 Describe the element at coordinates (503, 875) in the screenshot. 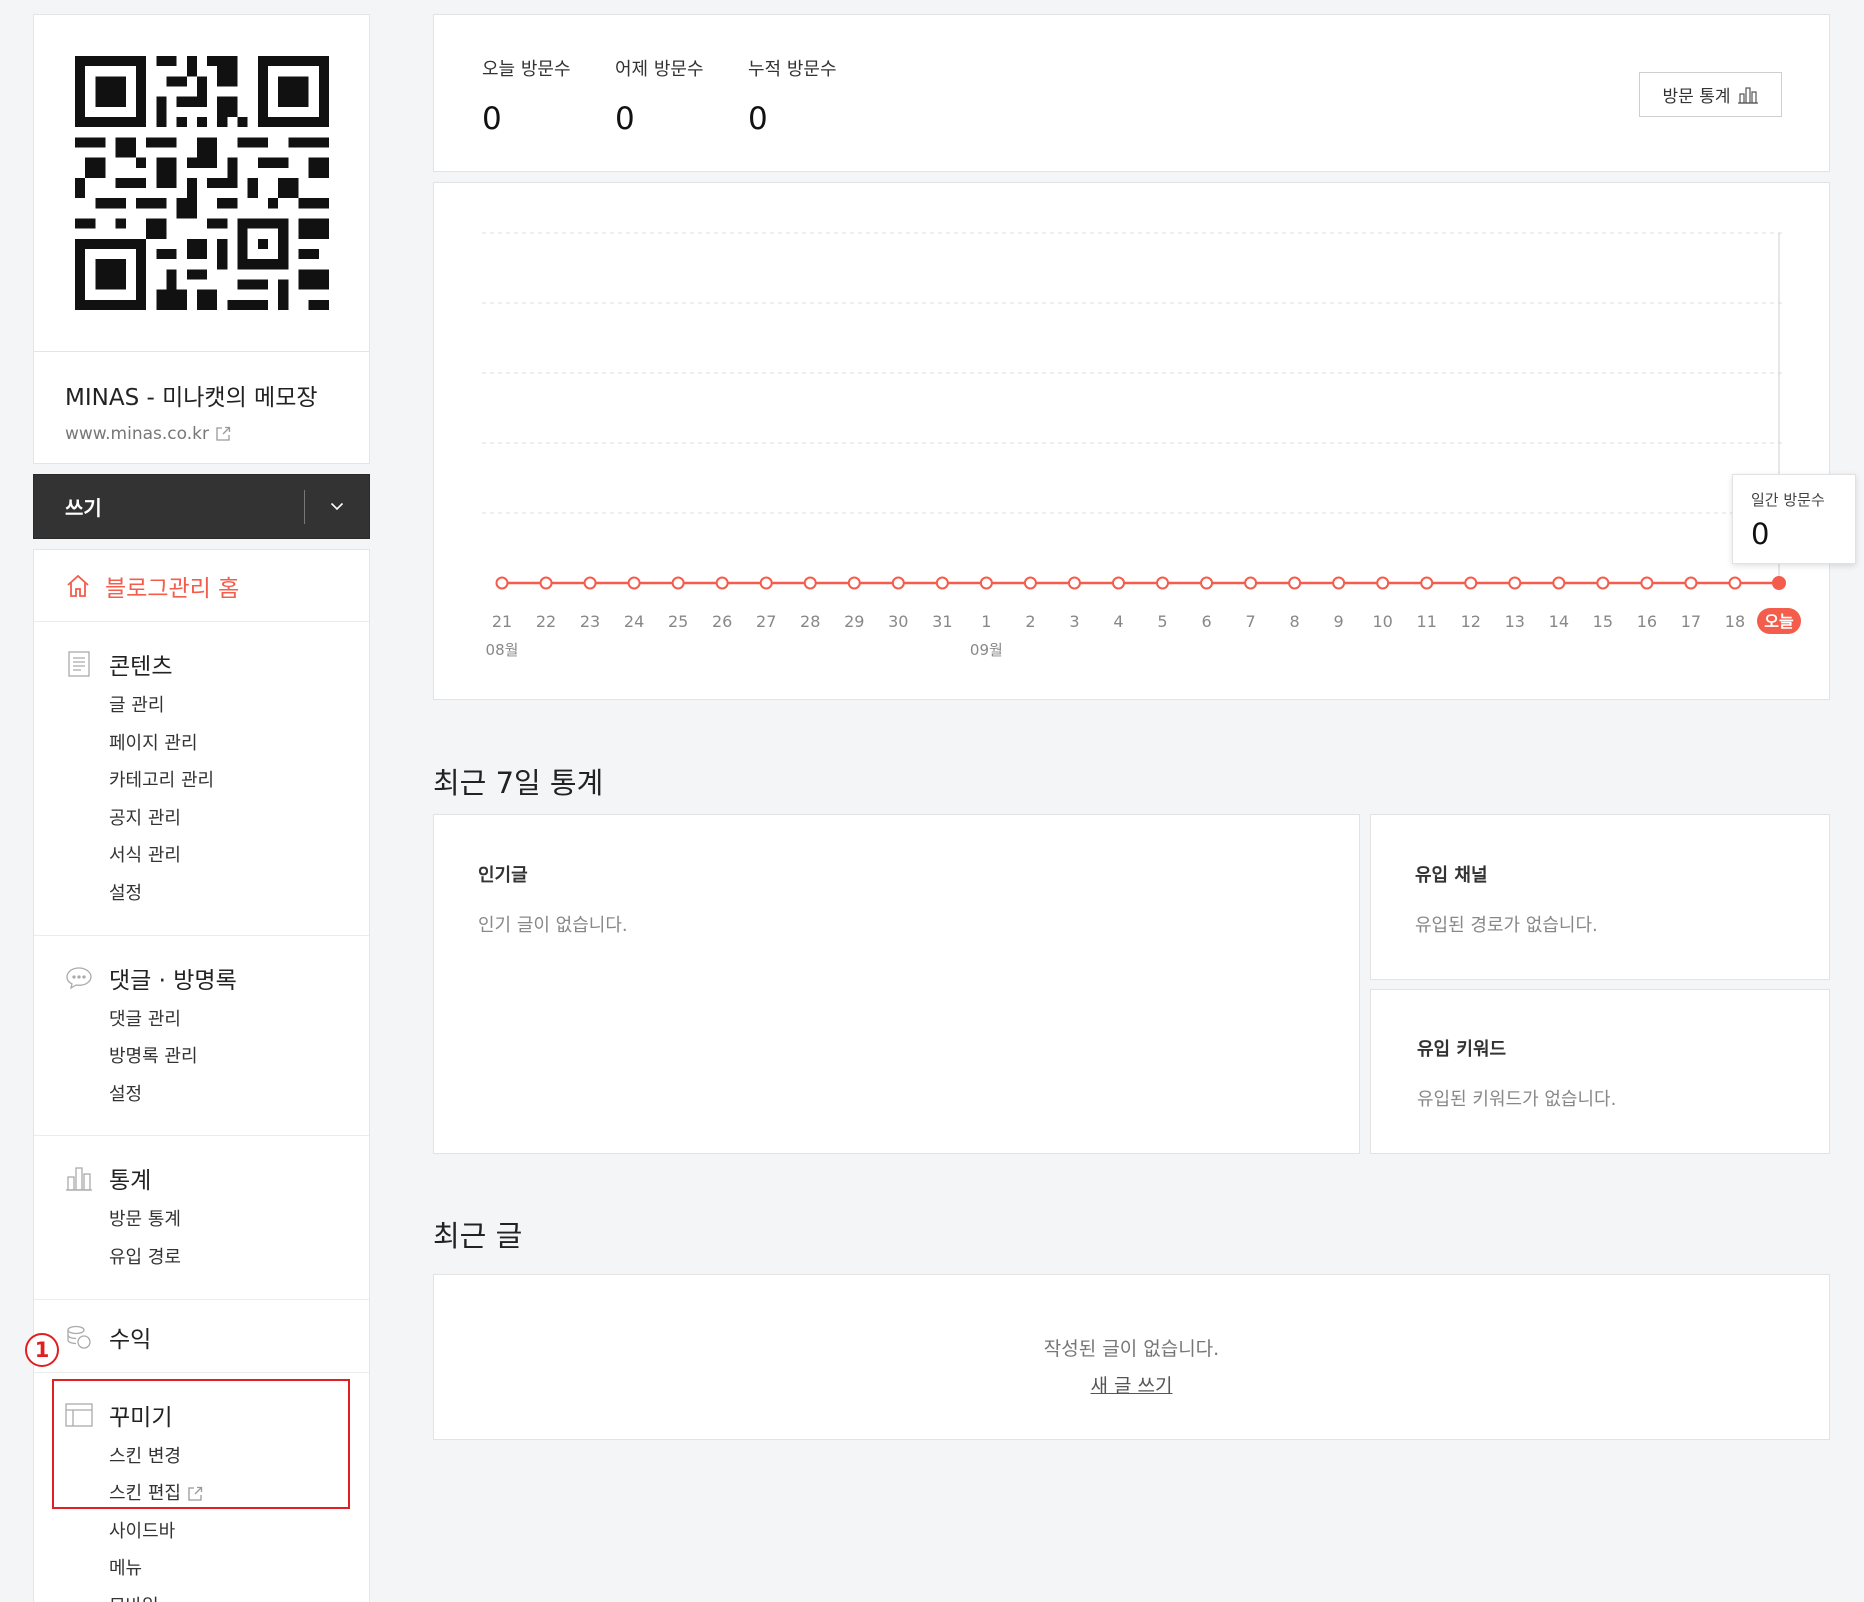

I see `popular-posts-title: 인기글` at that location.